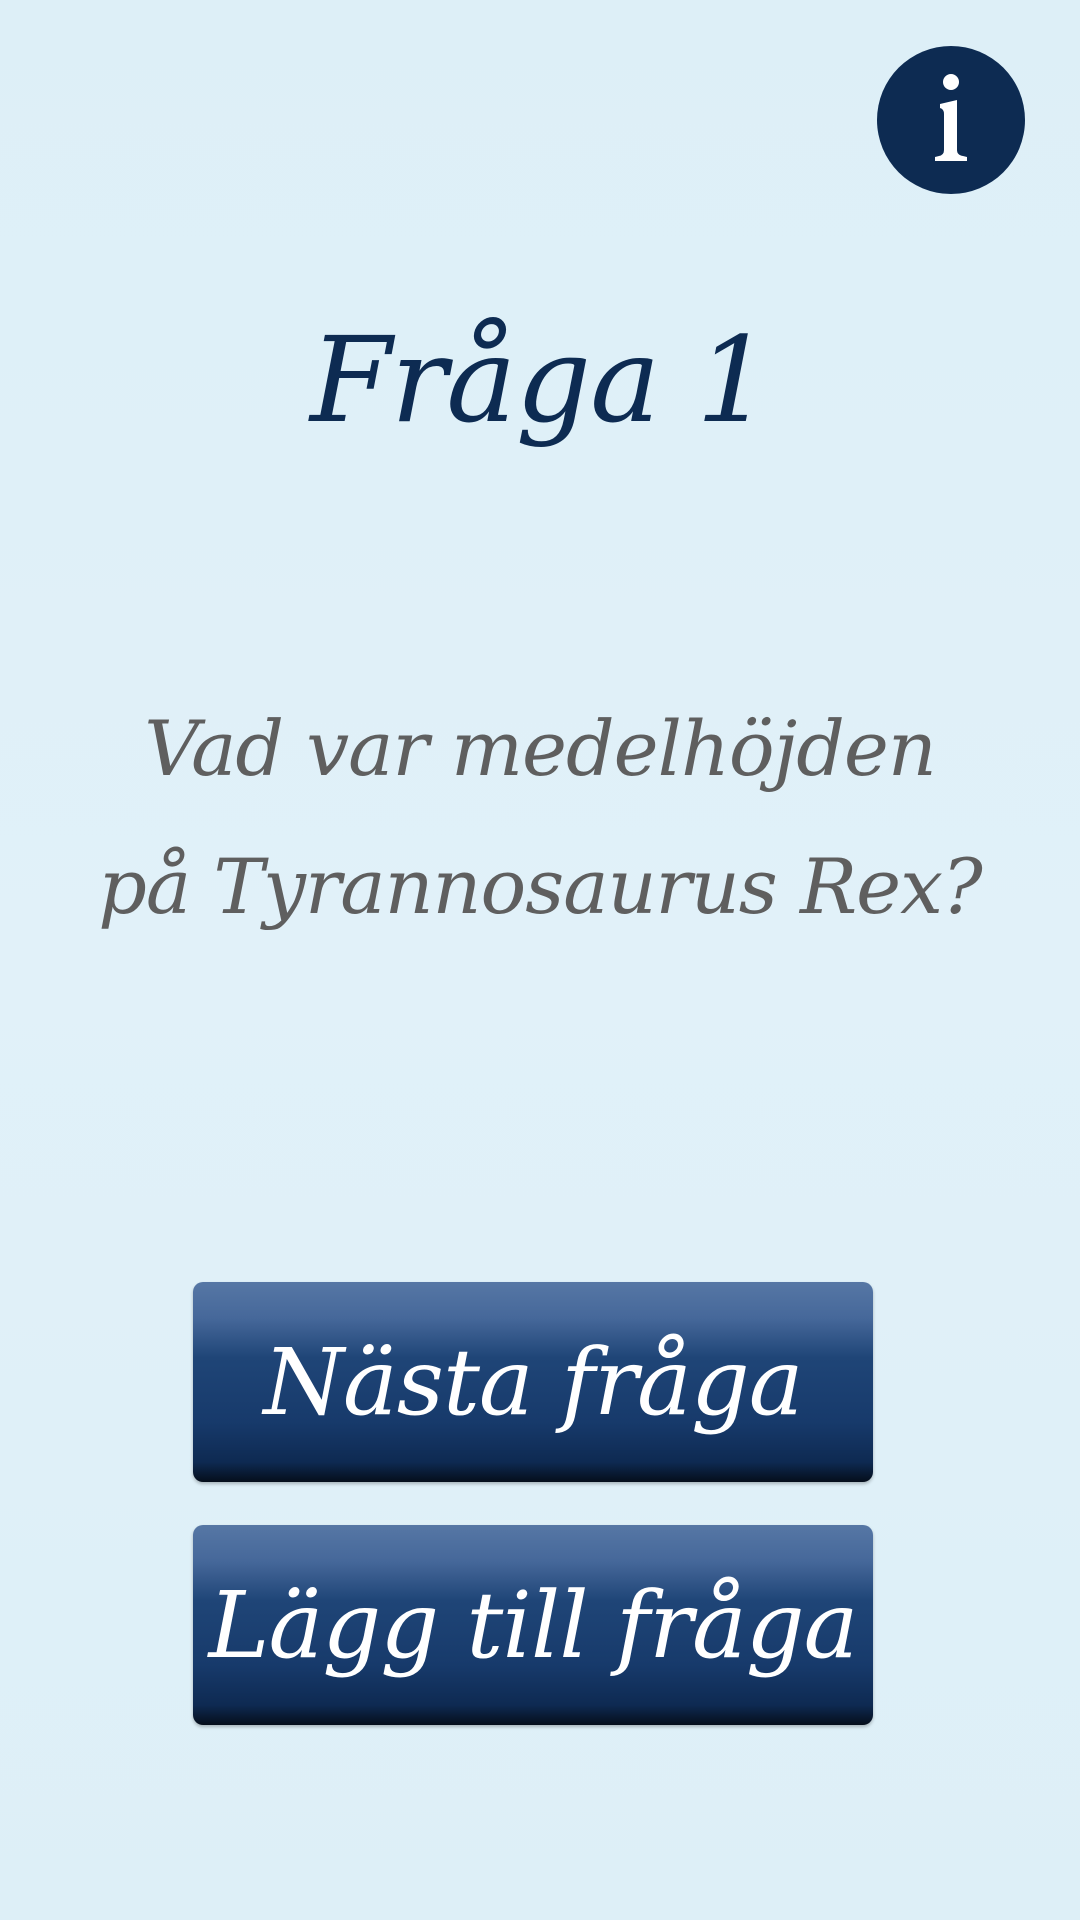  I want to click on add-question-button: Lägg till fråga, so click(533, 1625).